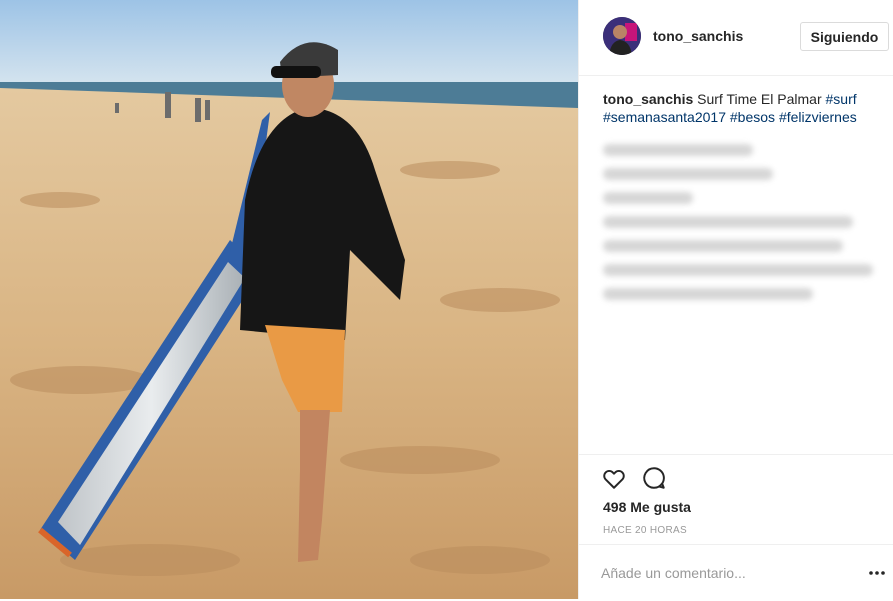  Describe the element at coordinates (759, 99) in the screenshot. I see `caption-text: Surf Time El Palmar` at that location.